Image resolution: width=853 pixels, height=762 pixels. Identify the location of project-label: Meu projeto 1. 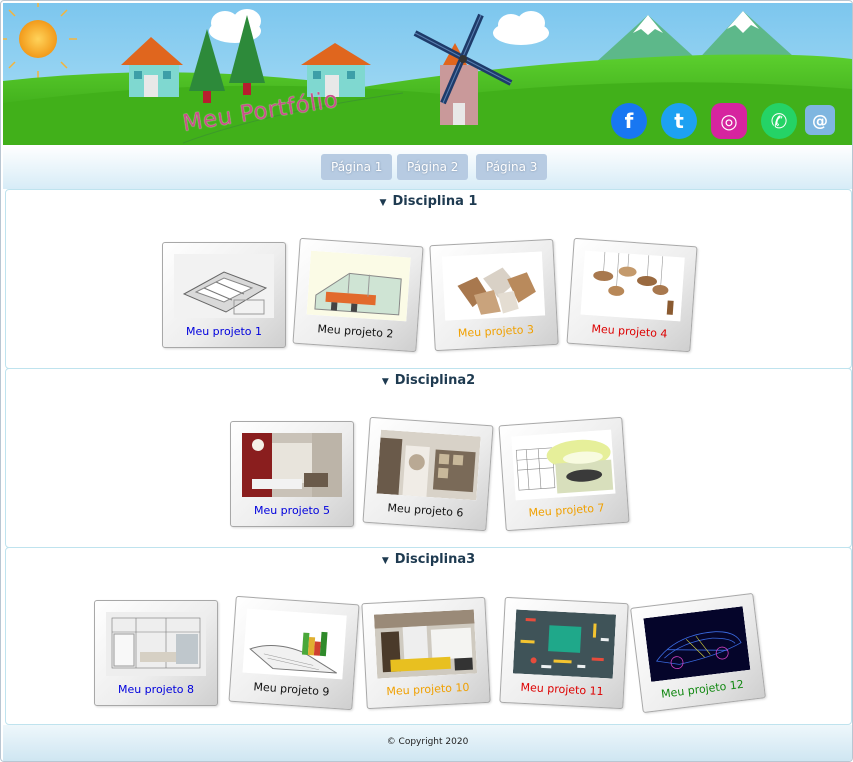
(224, 331).